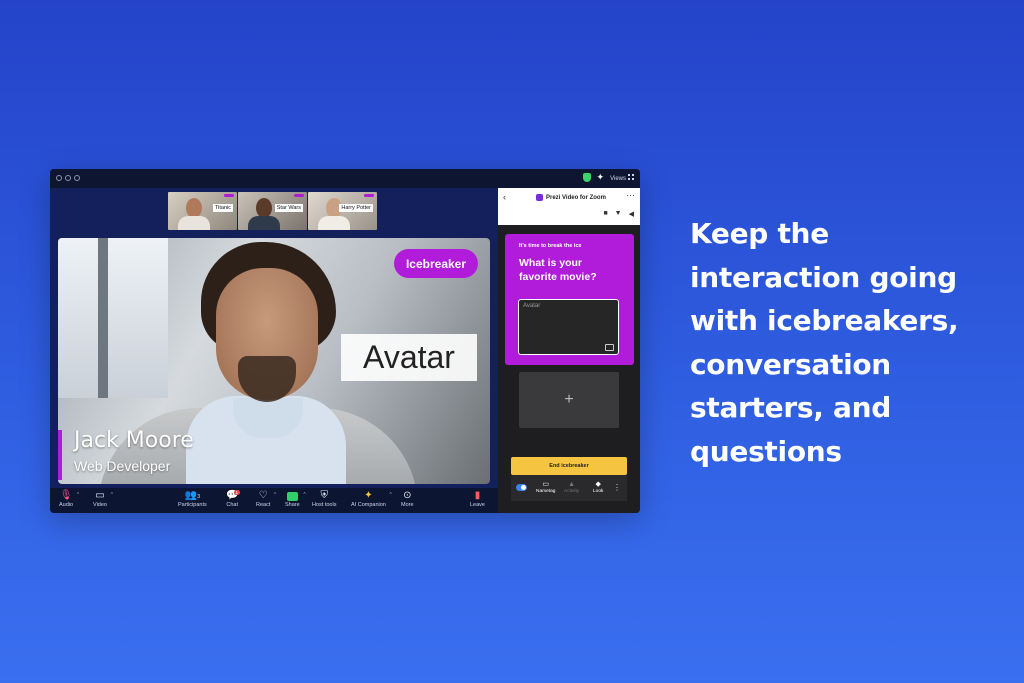  I want to click on headline-line: conversation, so click(790, 364).